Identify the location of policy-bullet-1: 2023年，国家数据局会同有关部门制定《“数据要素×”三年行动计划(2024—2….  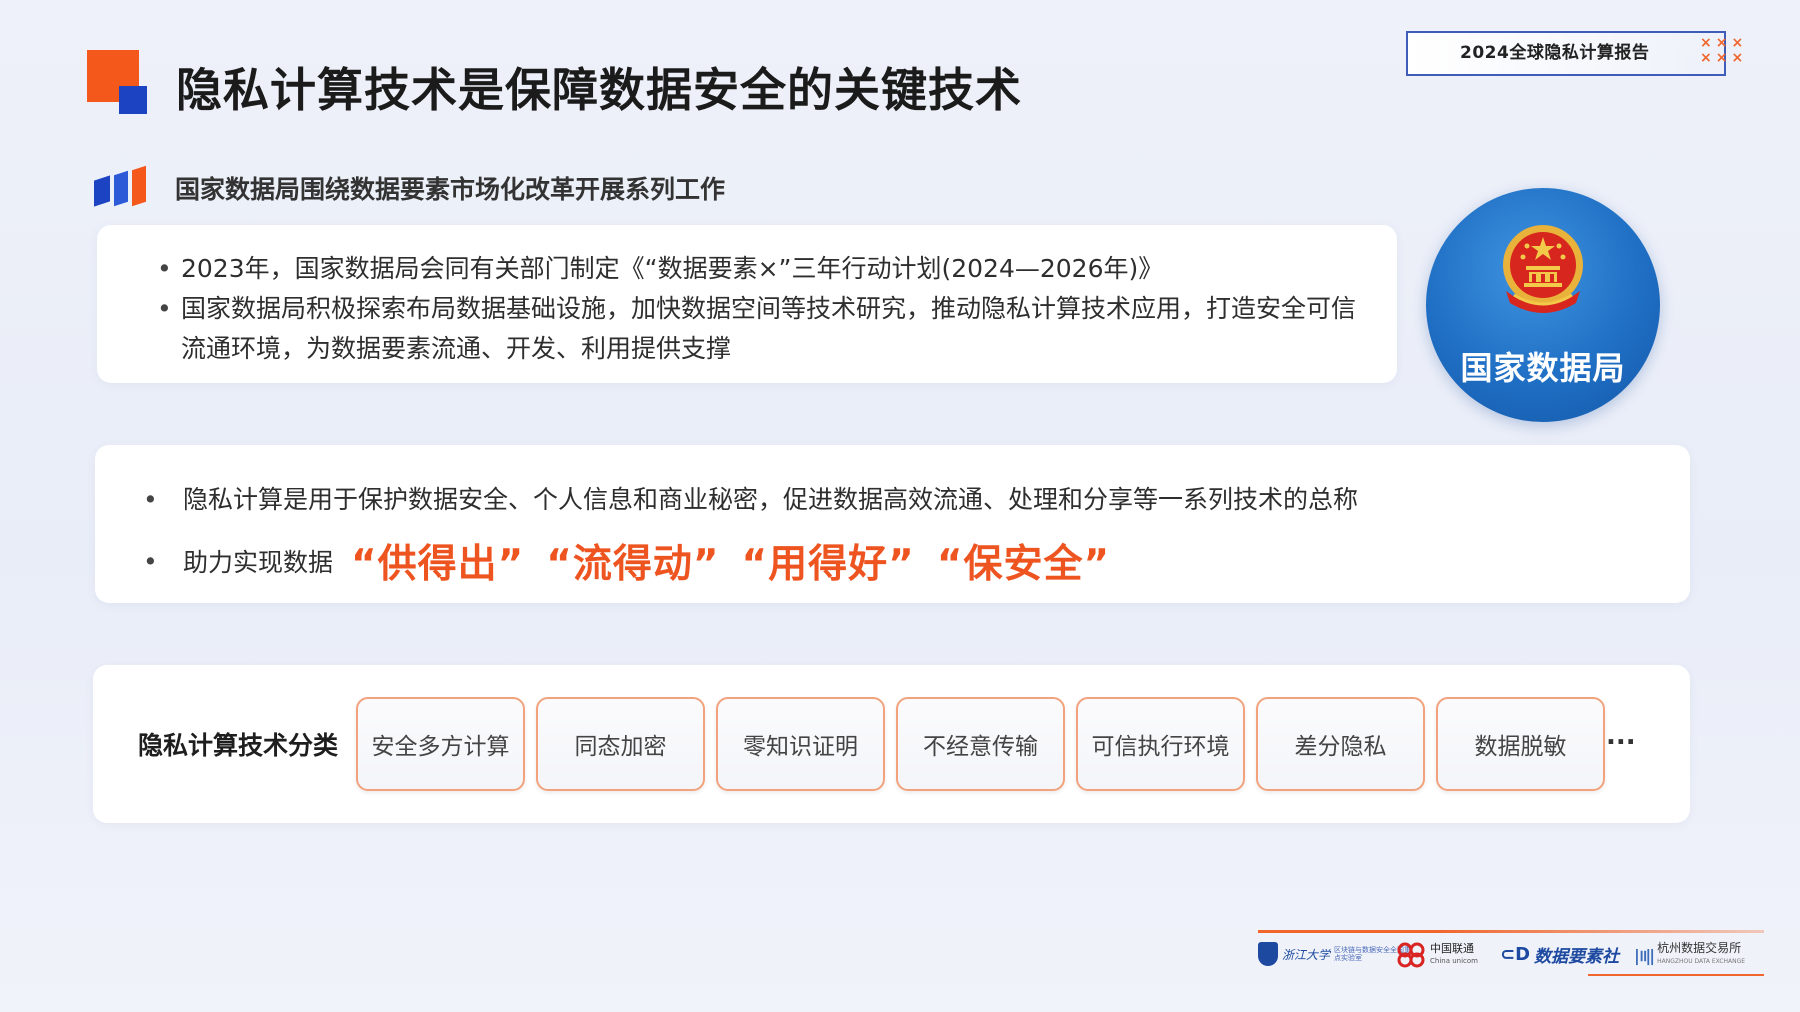
(764, 269).